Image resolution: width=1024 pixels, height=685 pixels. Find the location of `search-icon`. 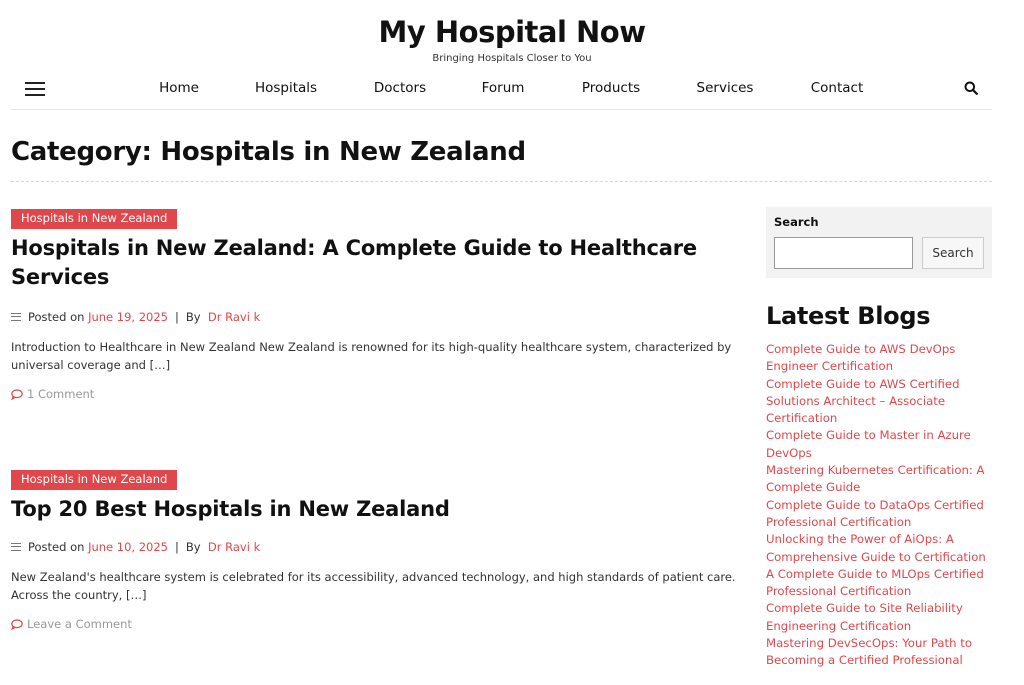

search-icon is located at coordinates (972, 88).